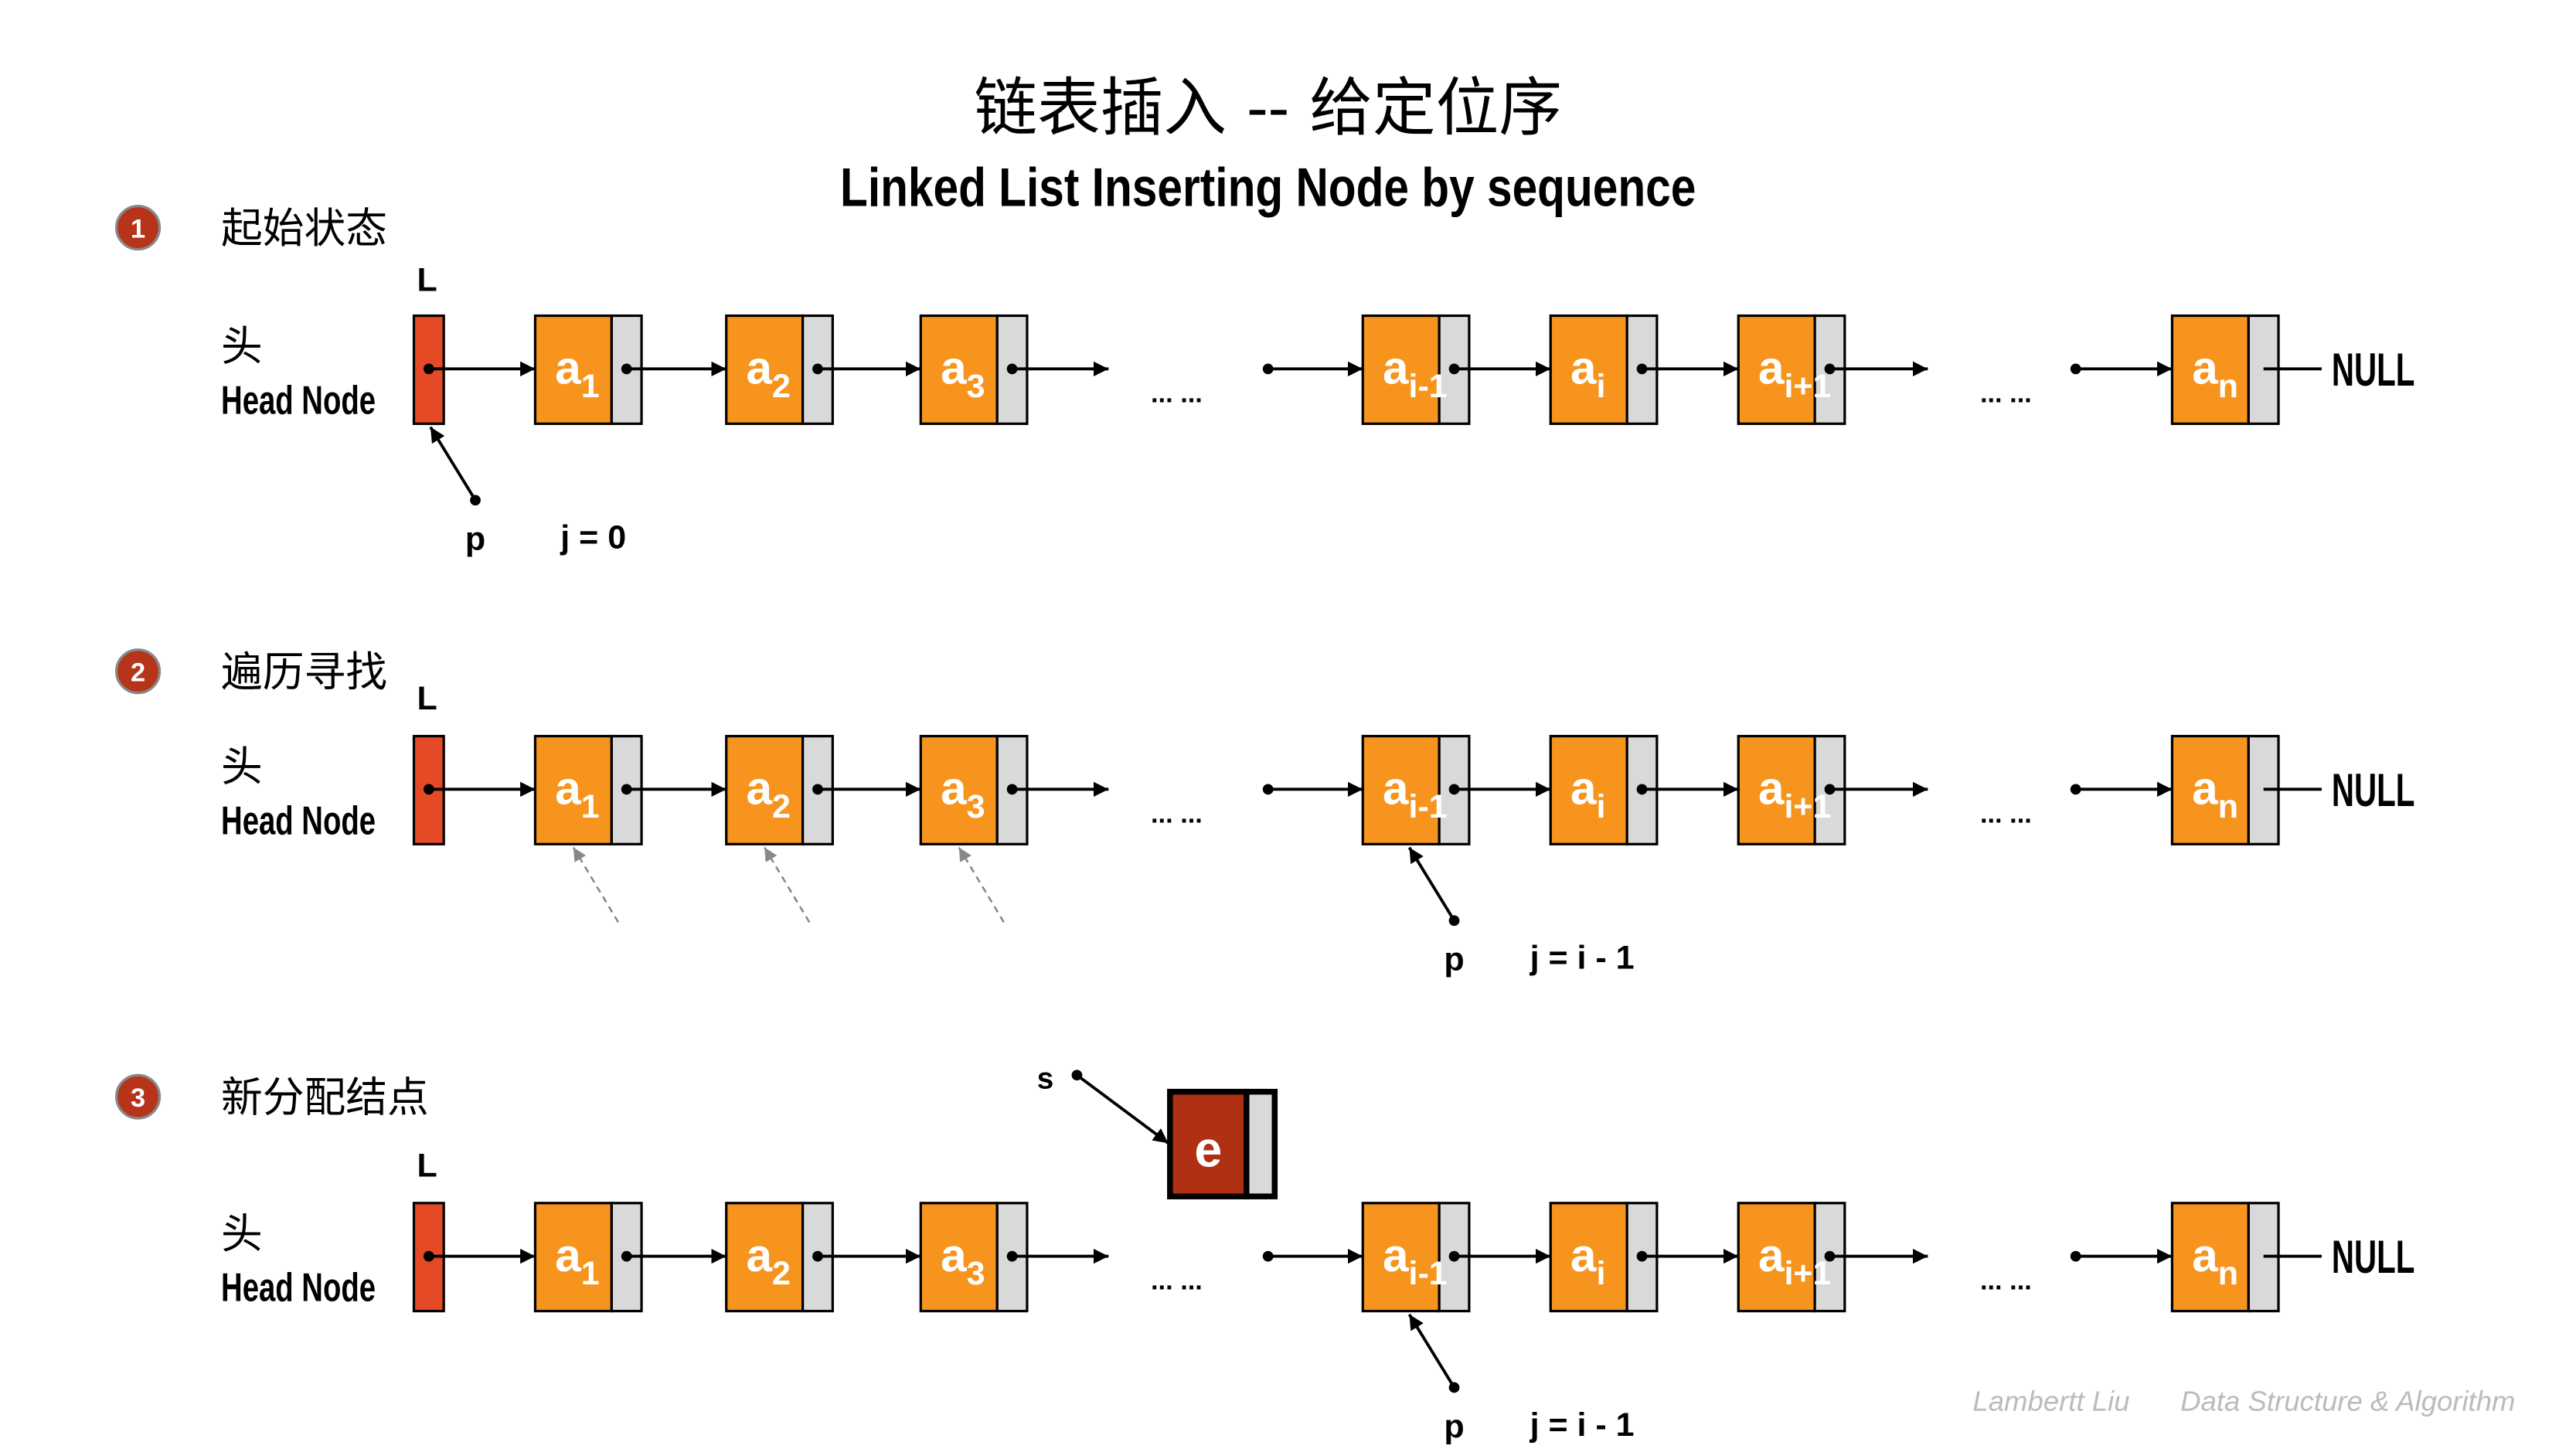  I want to click on step-badge: 1, so click(138, 228).